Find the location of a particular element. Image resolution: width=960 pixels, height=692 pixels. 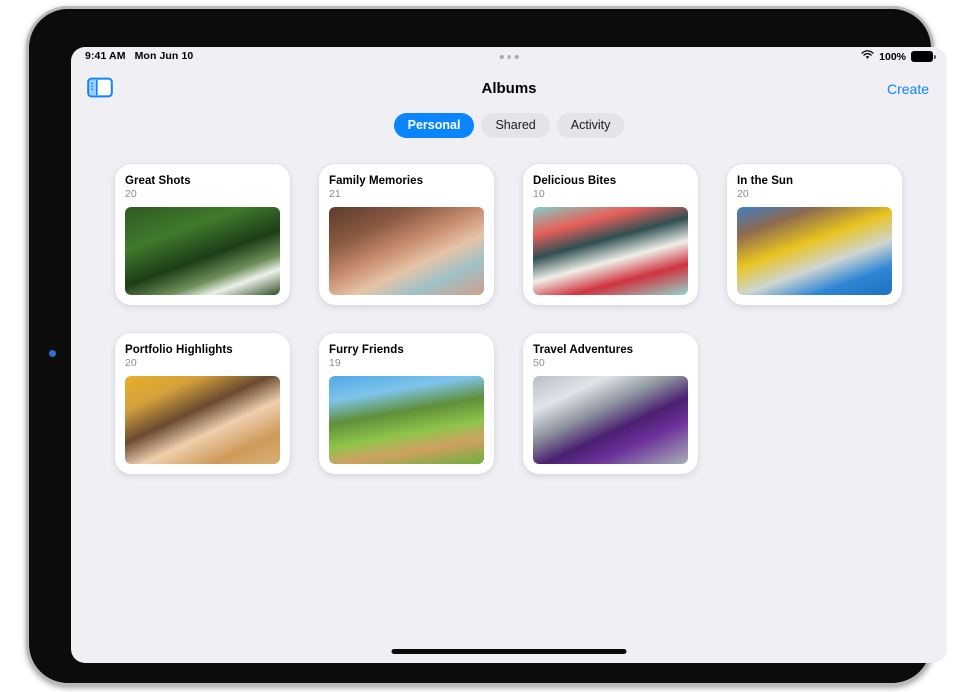

album-card: Great Shots 20 is located at coordinates (202, 234).